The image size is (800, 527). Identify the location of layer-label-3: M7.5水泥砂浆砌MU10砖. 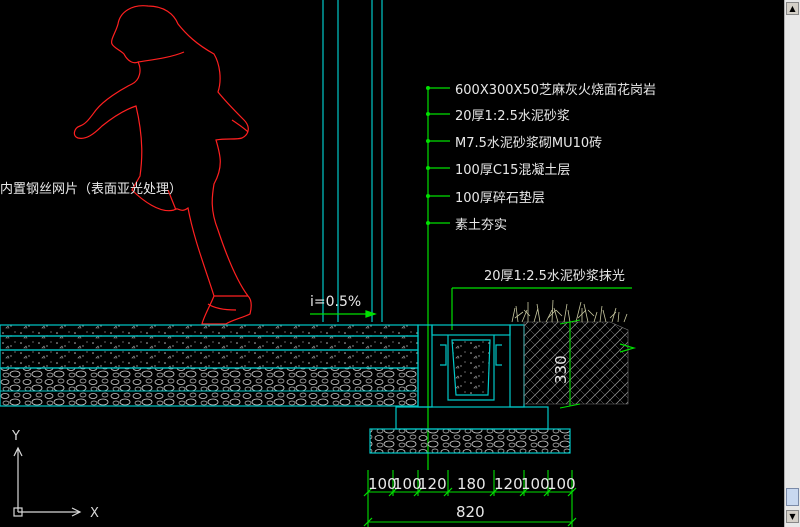
(528, 143).